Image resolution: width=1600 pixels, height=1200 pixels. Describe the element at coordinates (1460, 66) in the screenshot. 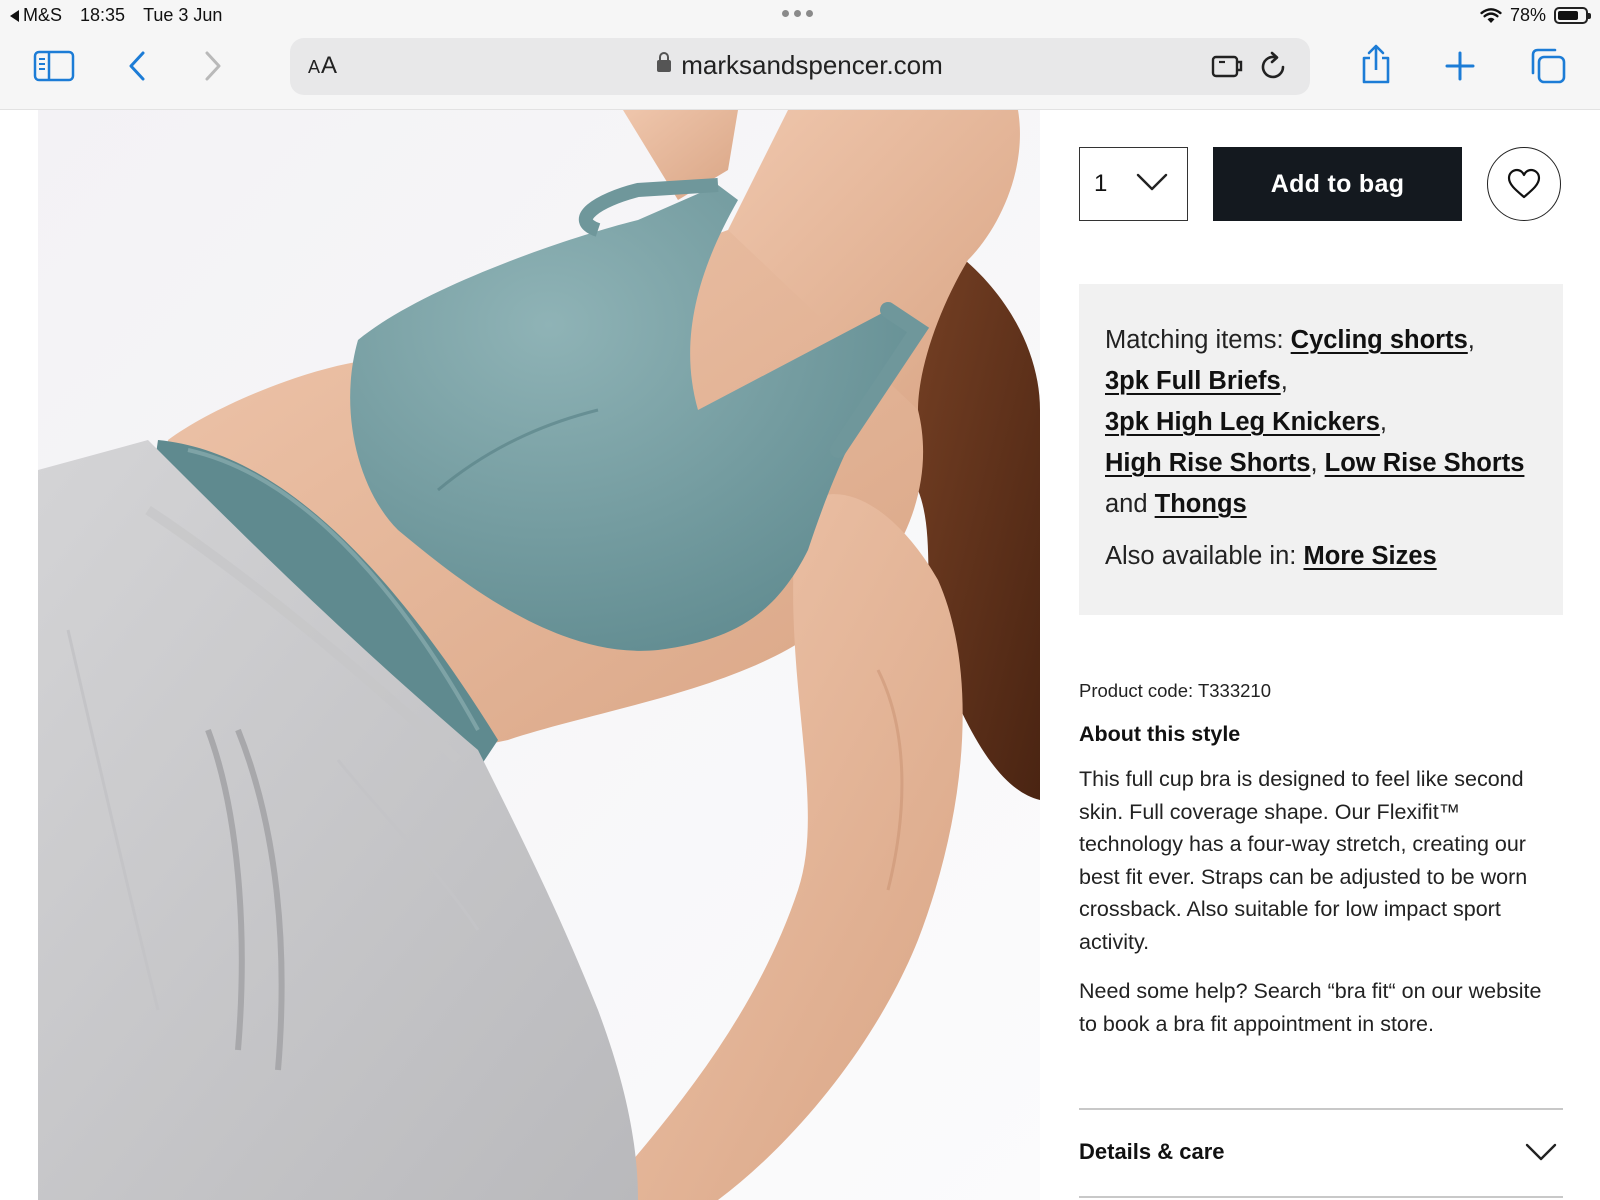

I see `new-tab-icon` at that location.